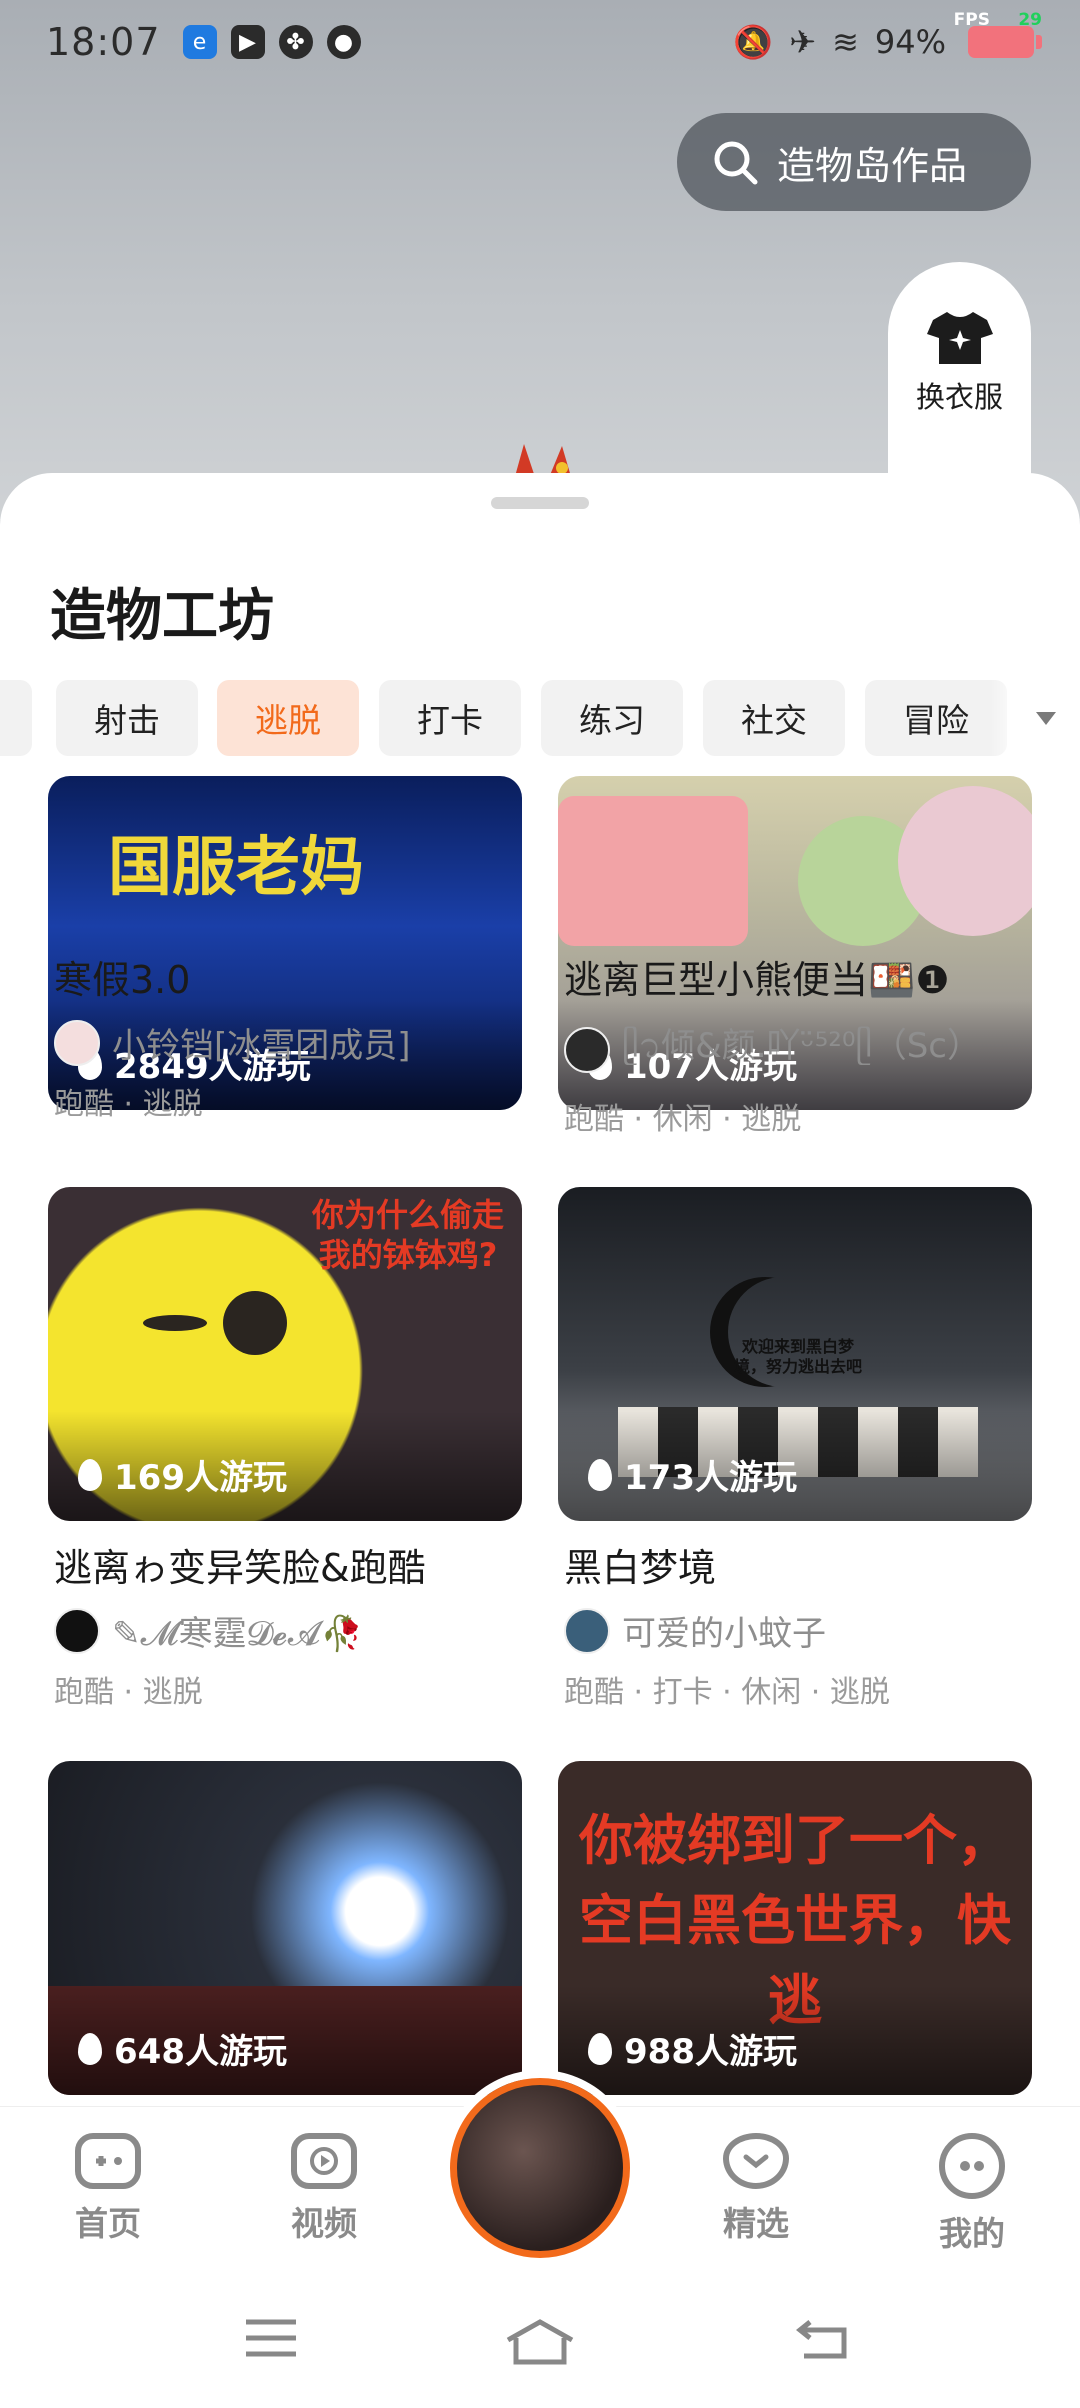 The width and height of the screenshot is (1080, 2408). What do you see at coordinates (724, 1634) in the screenshot?
I see `author-name: 可爱的小蚊子` at bounding box center [724, 1634].